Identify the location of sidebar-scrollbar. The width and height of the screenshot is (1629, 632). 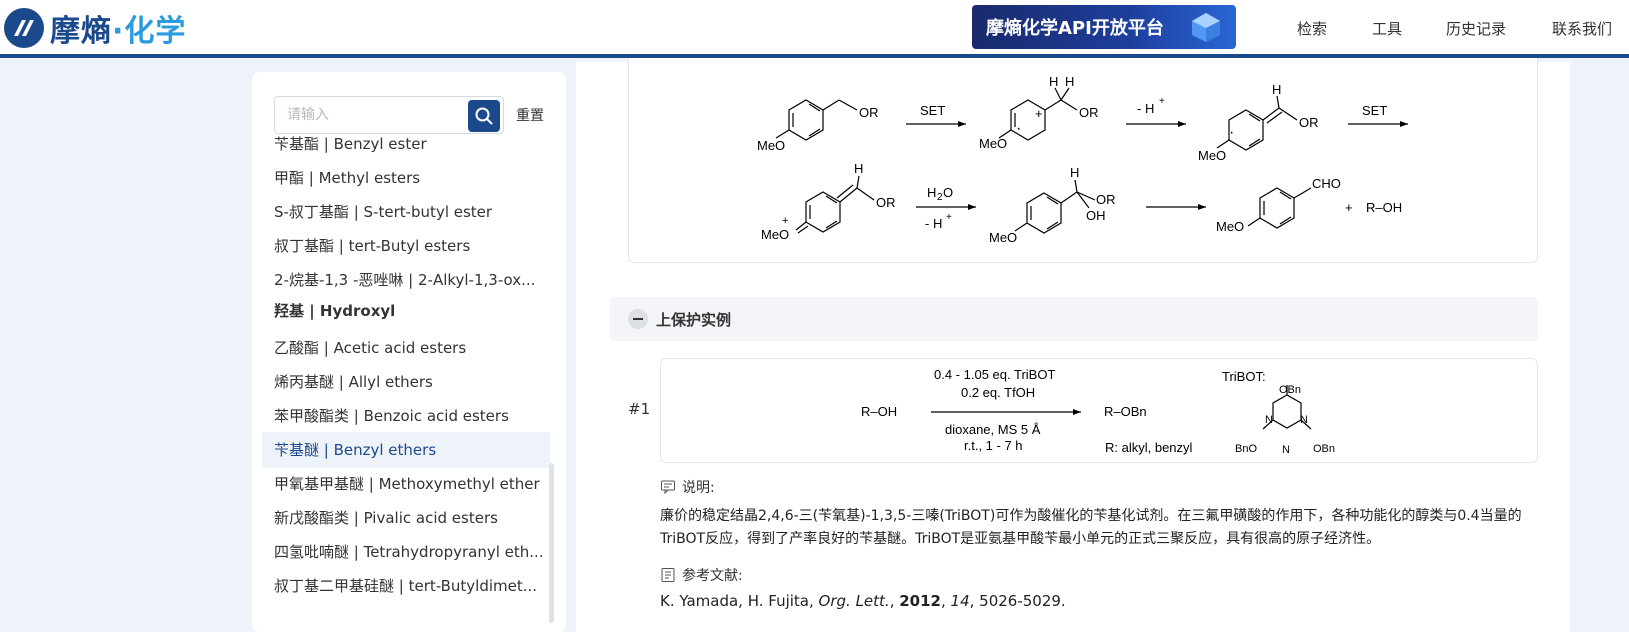
(551, 543).